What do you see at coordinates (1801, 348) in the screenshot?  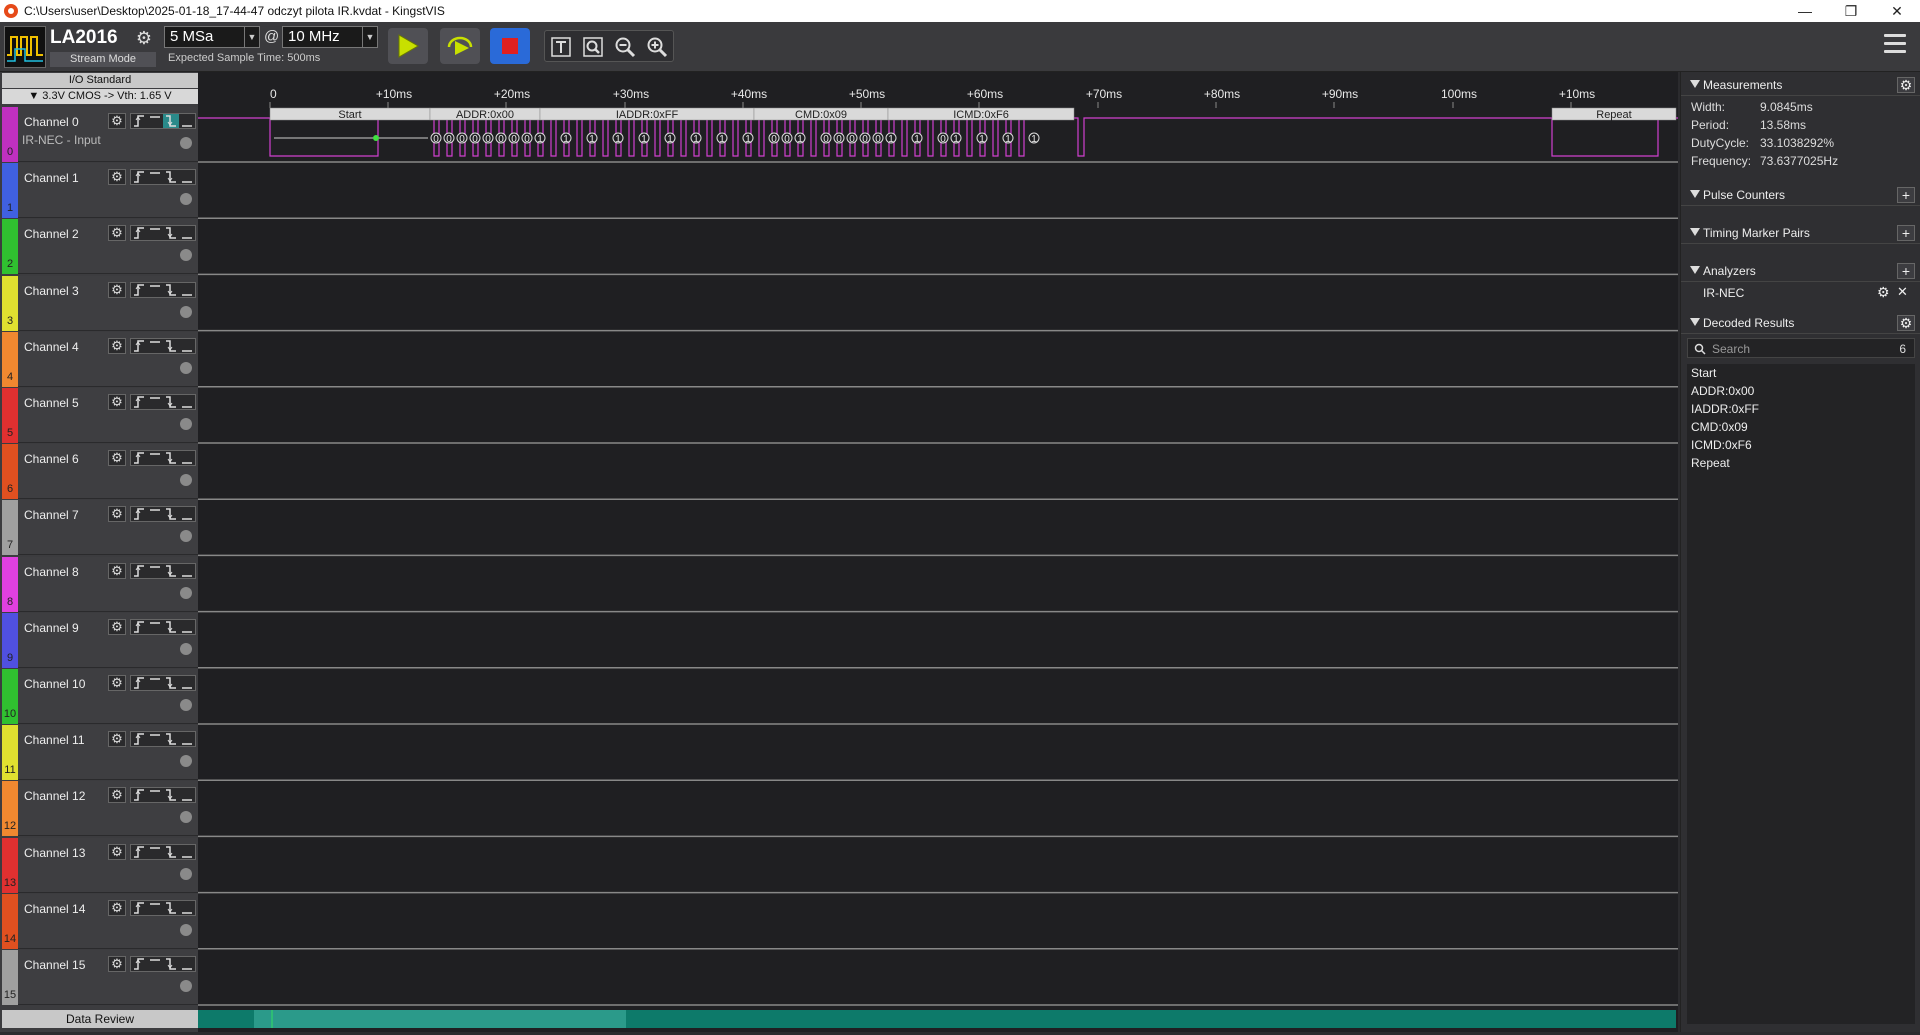 I see `decoded-search-input: Search 6` at bounding box center [1801, 348].